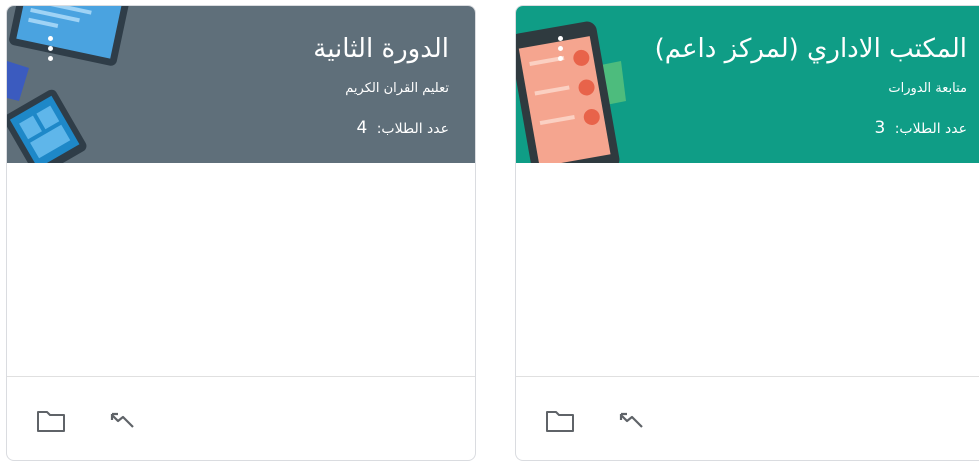 This screenshot has width=979, height=462. I want to click on students-count: عدد الطلاب: 4, so click(402, 128).